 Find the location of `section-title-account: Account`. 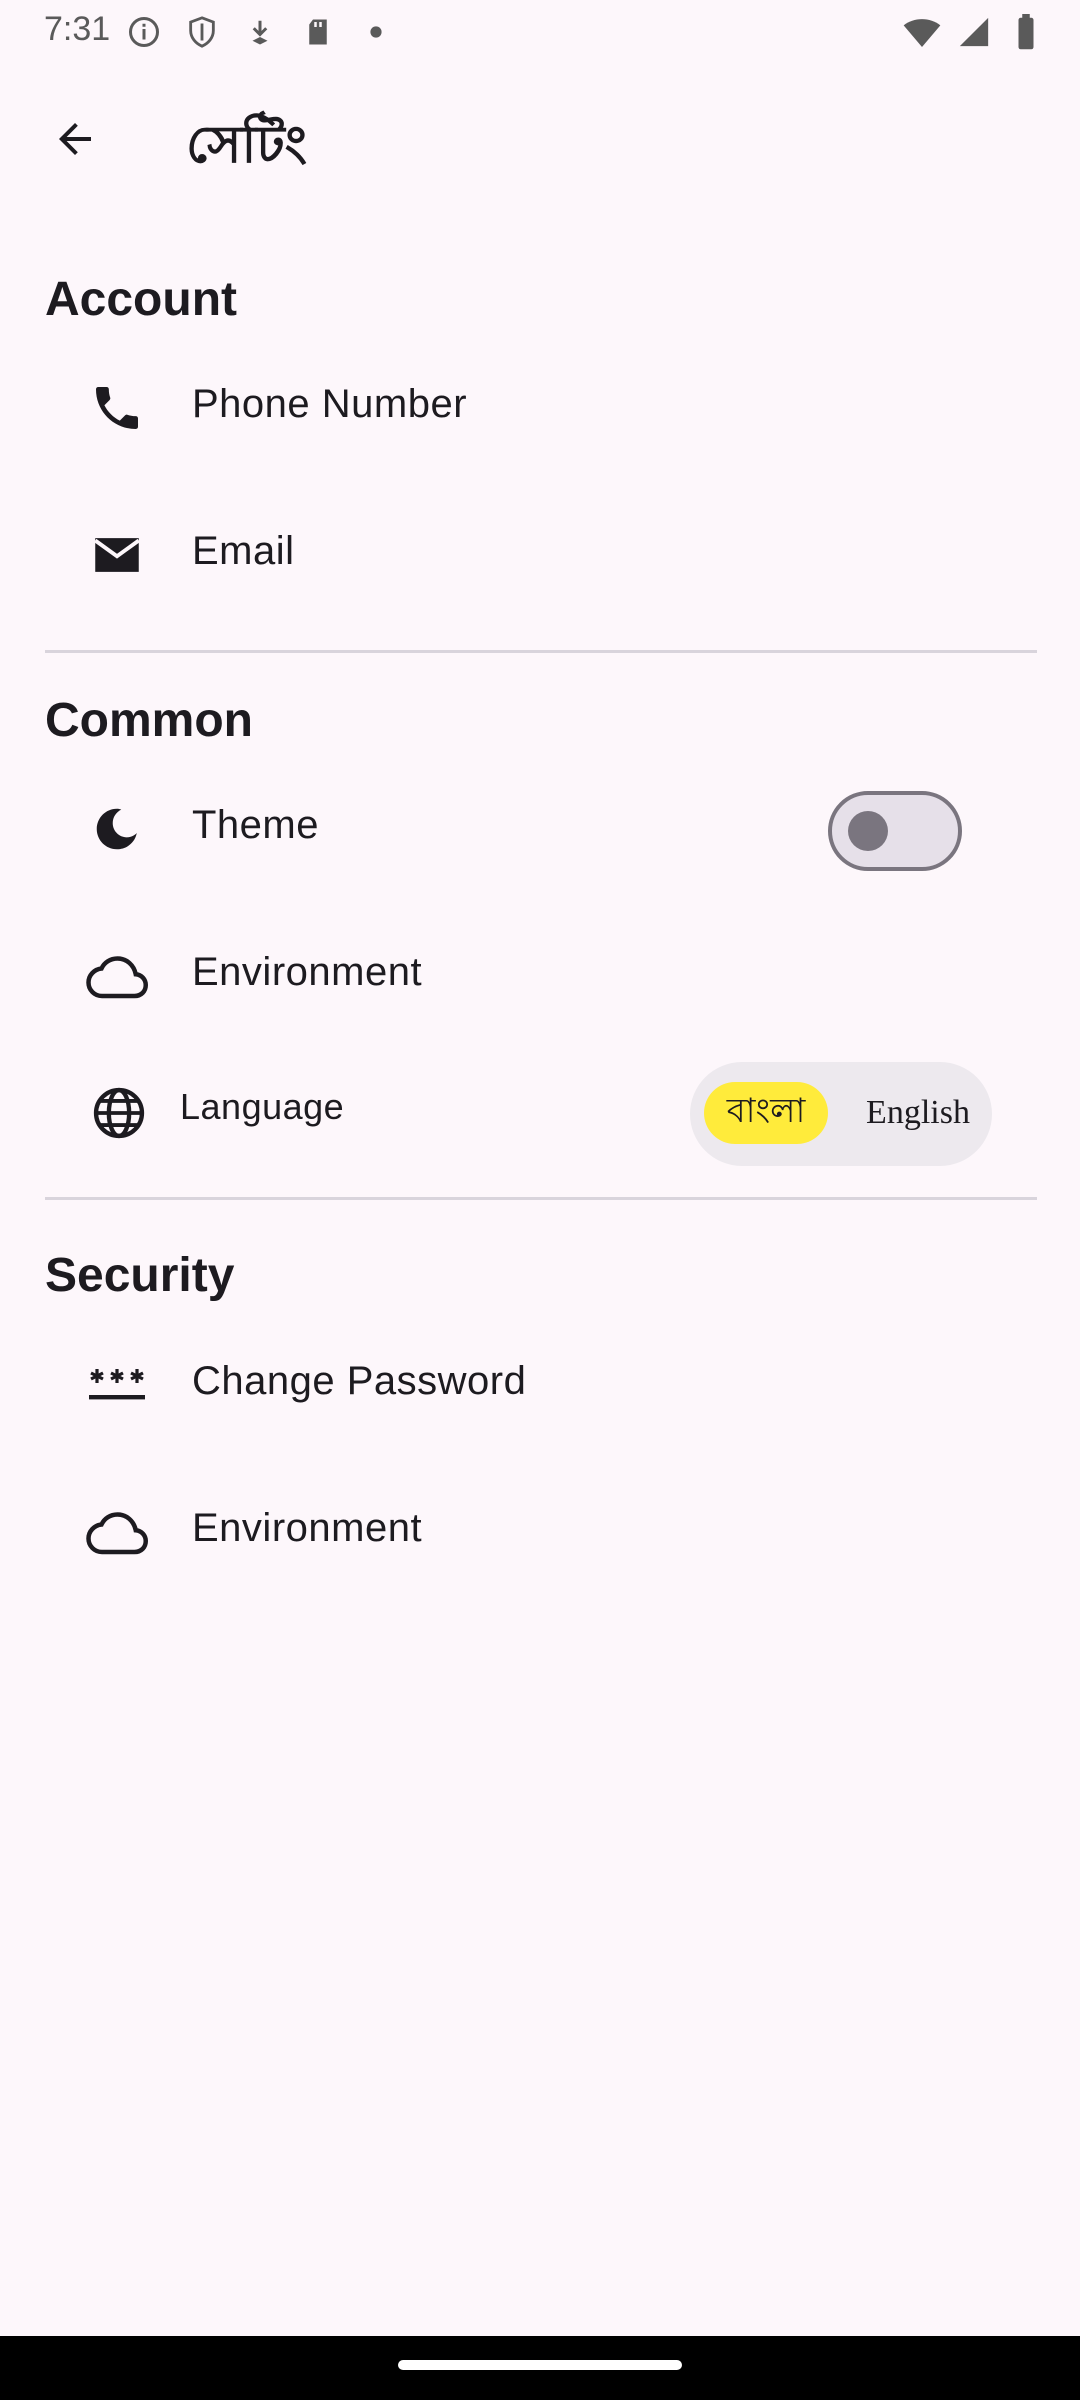

section-title-account: Account is located at coordinates (141, 299).